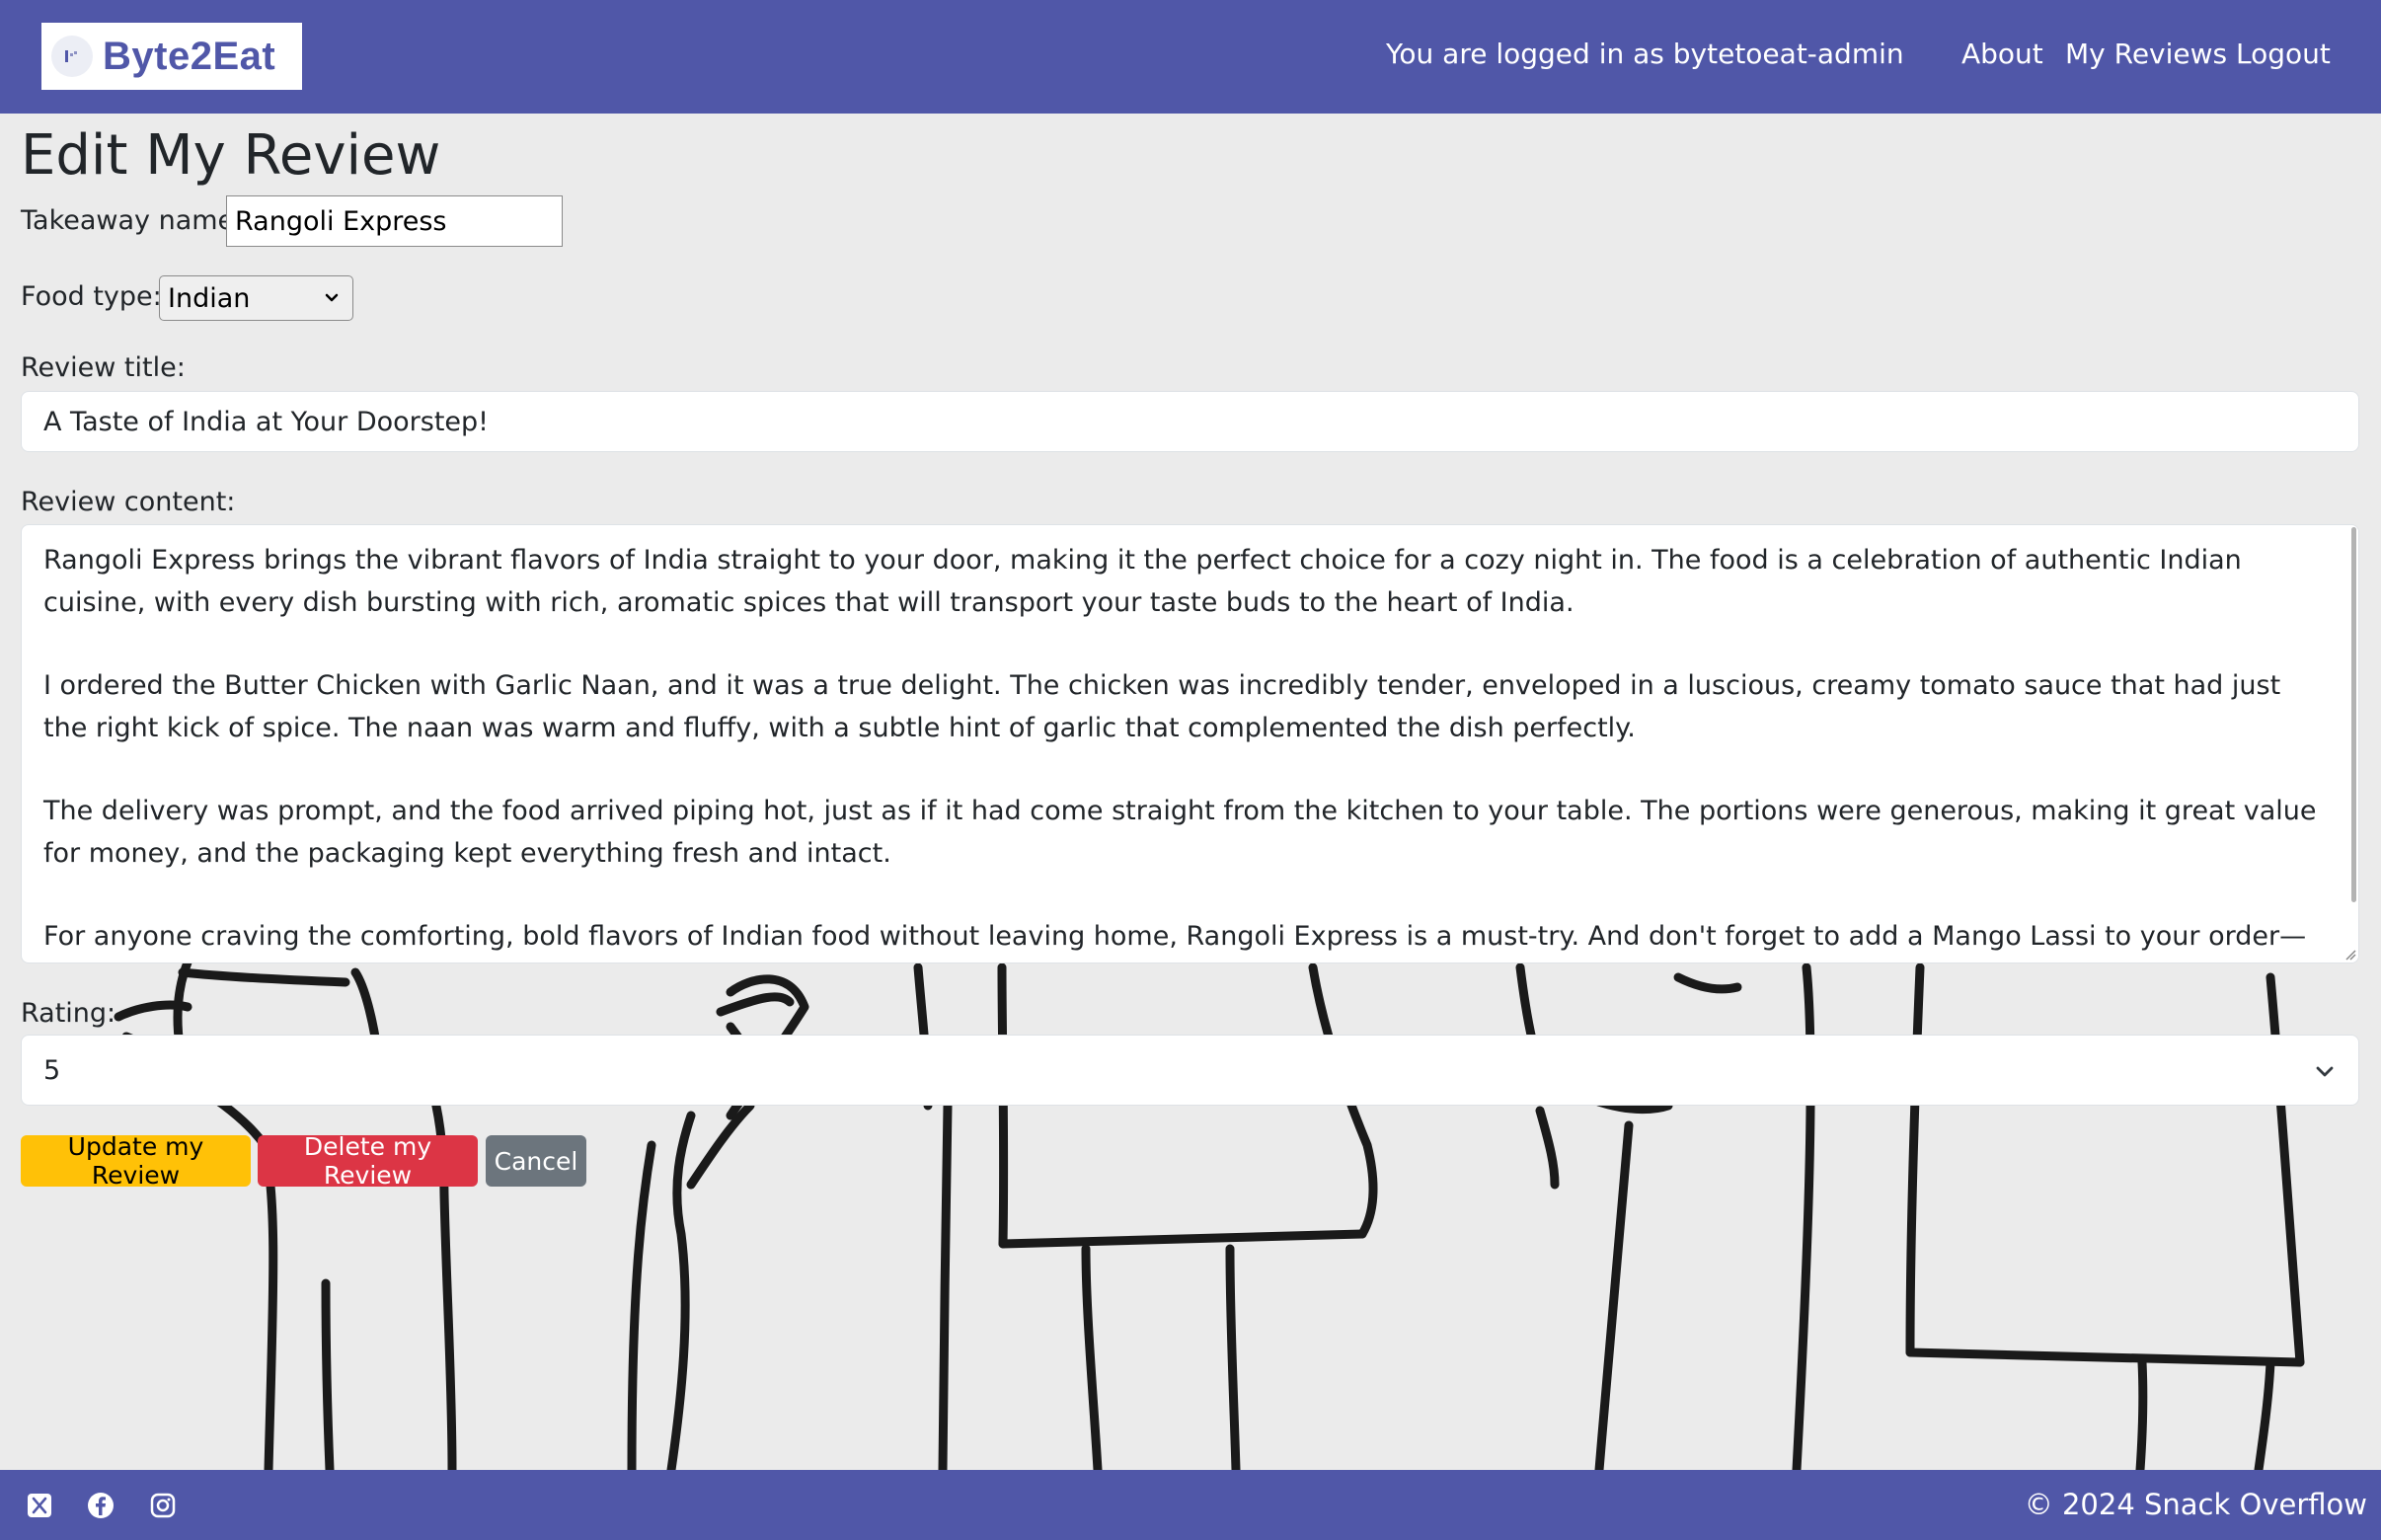 This screenshot has height=1540, width=2381. I want to click on resize-grip-icon, so click(2349, 954).